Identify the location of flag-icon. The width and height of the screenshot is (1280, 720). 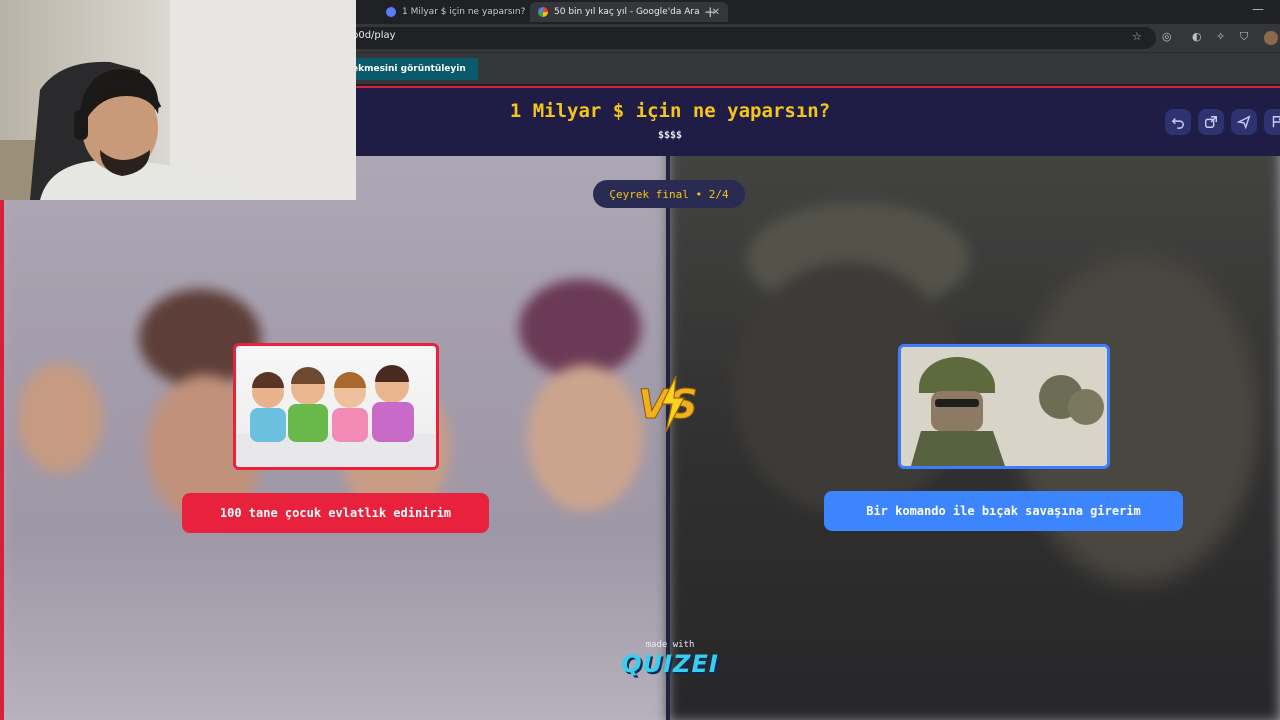
(1276, 122).